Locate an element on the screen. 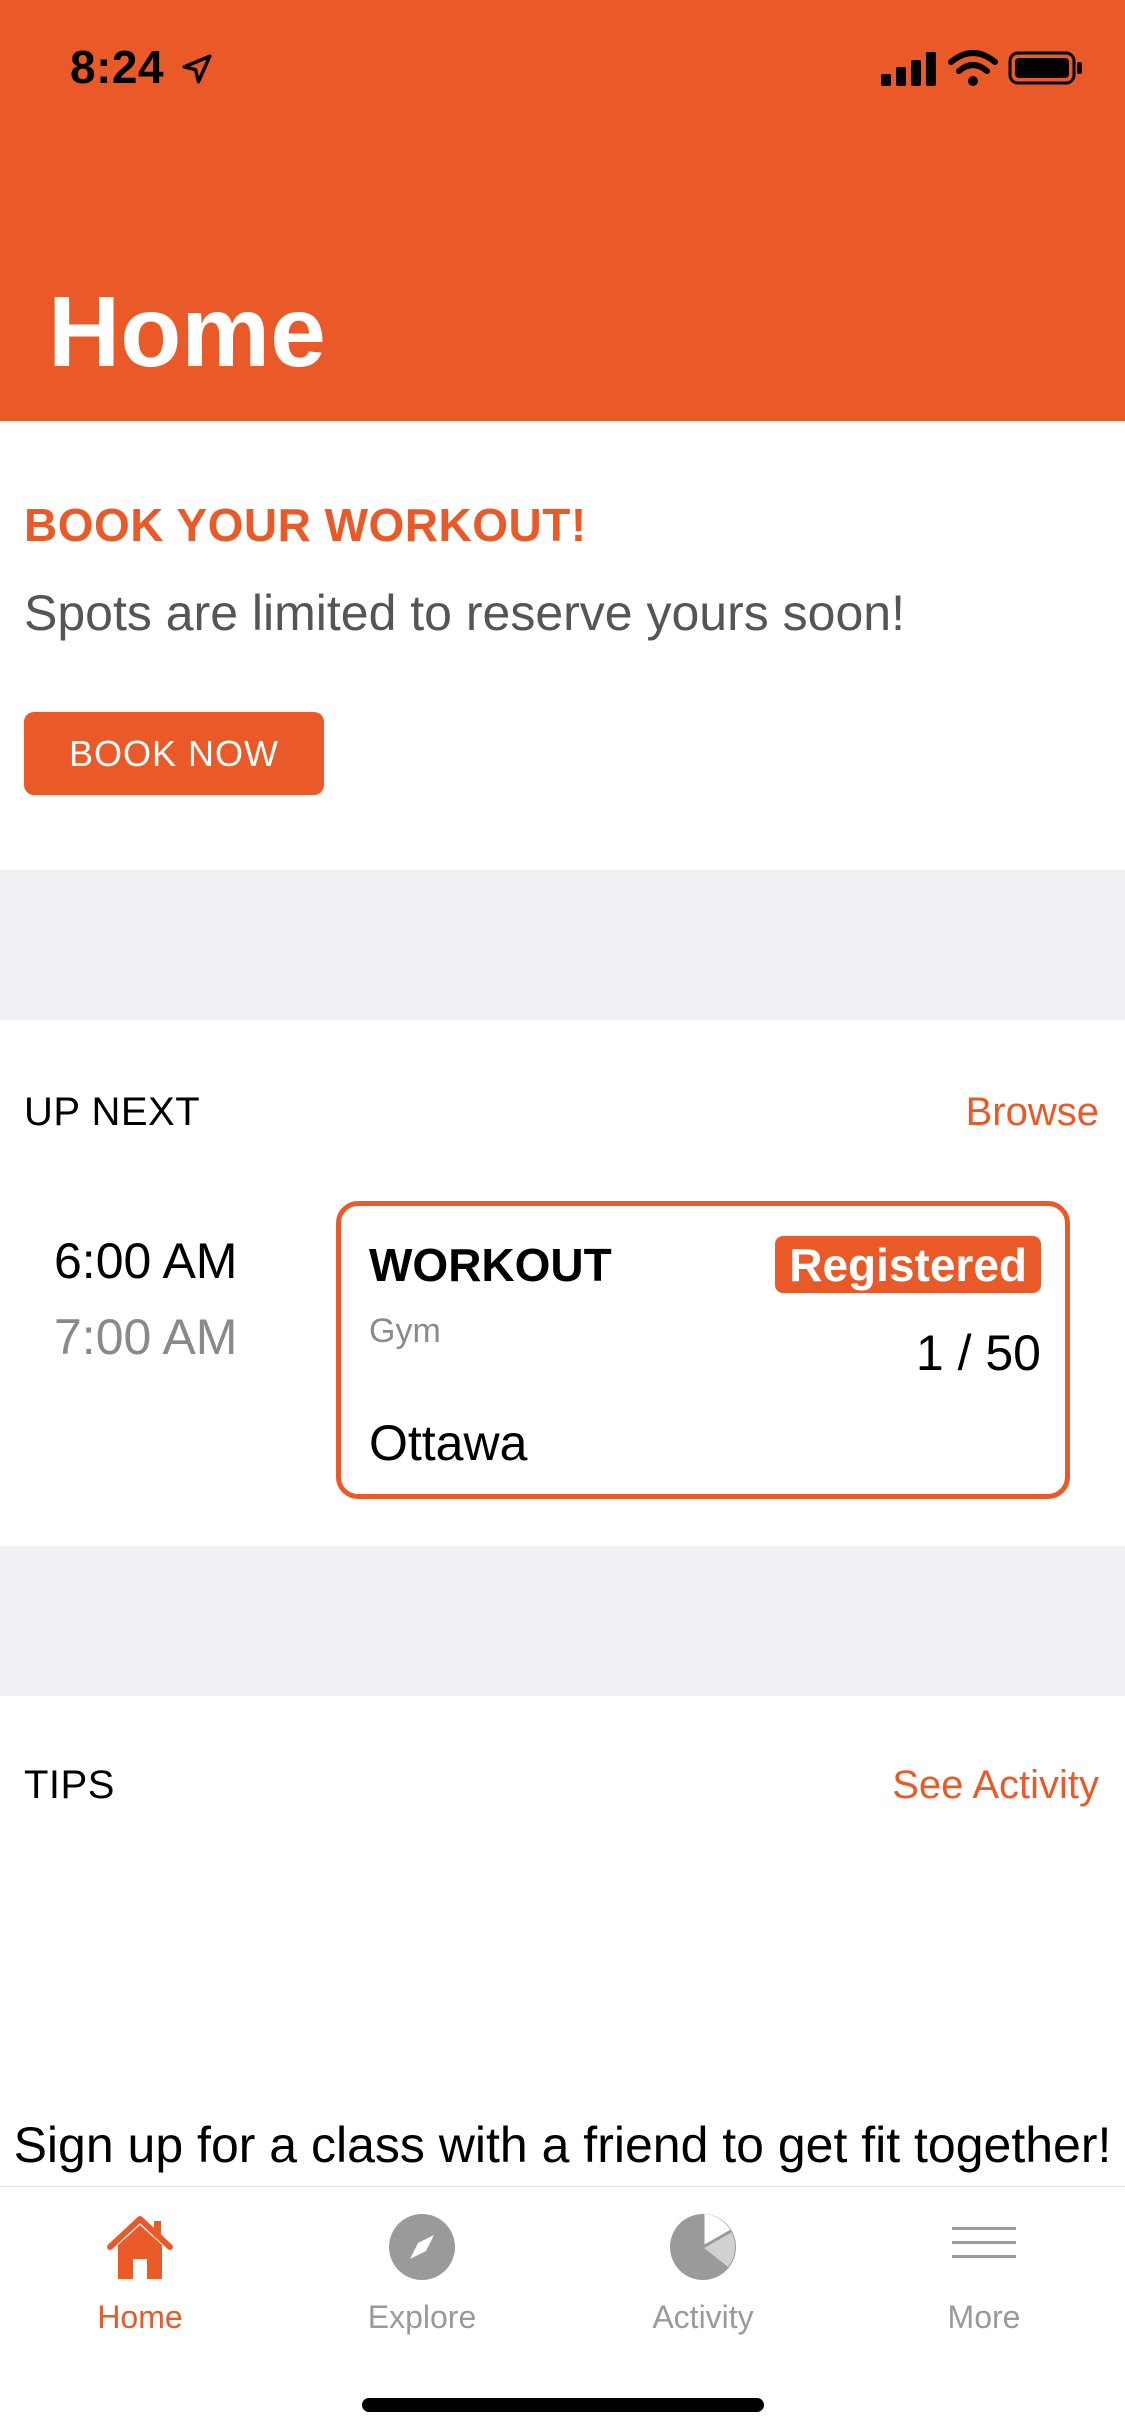  class-location: Ottawa is located at coordinates (448, 1443).